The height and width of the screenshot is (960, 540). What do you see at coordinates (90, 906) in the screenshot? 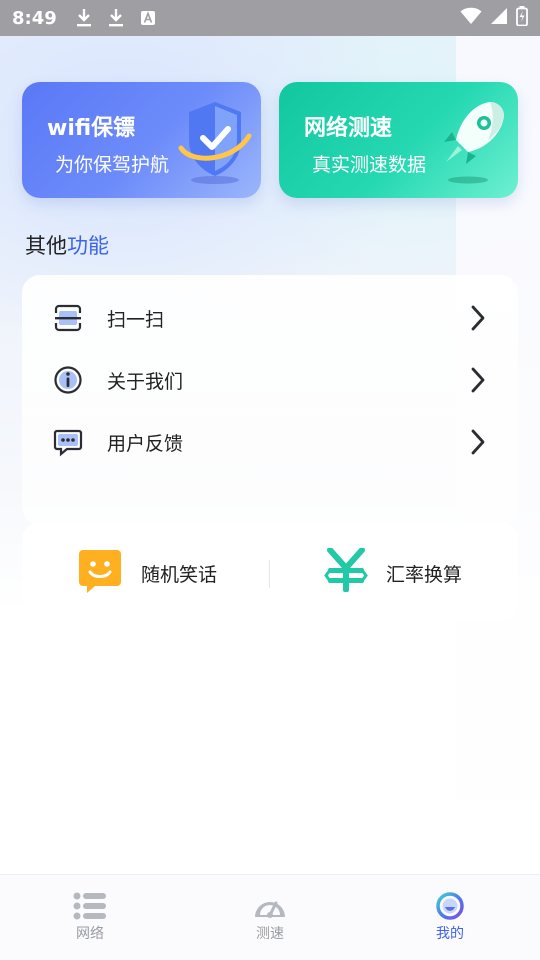
I see `list-icon` at bounding box center [90, 906].